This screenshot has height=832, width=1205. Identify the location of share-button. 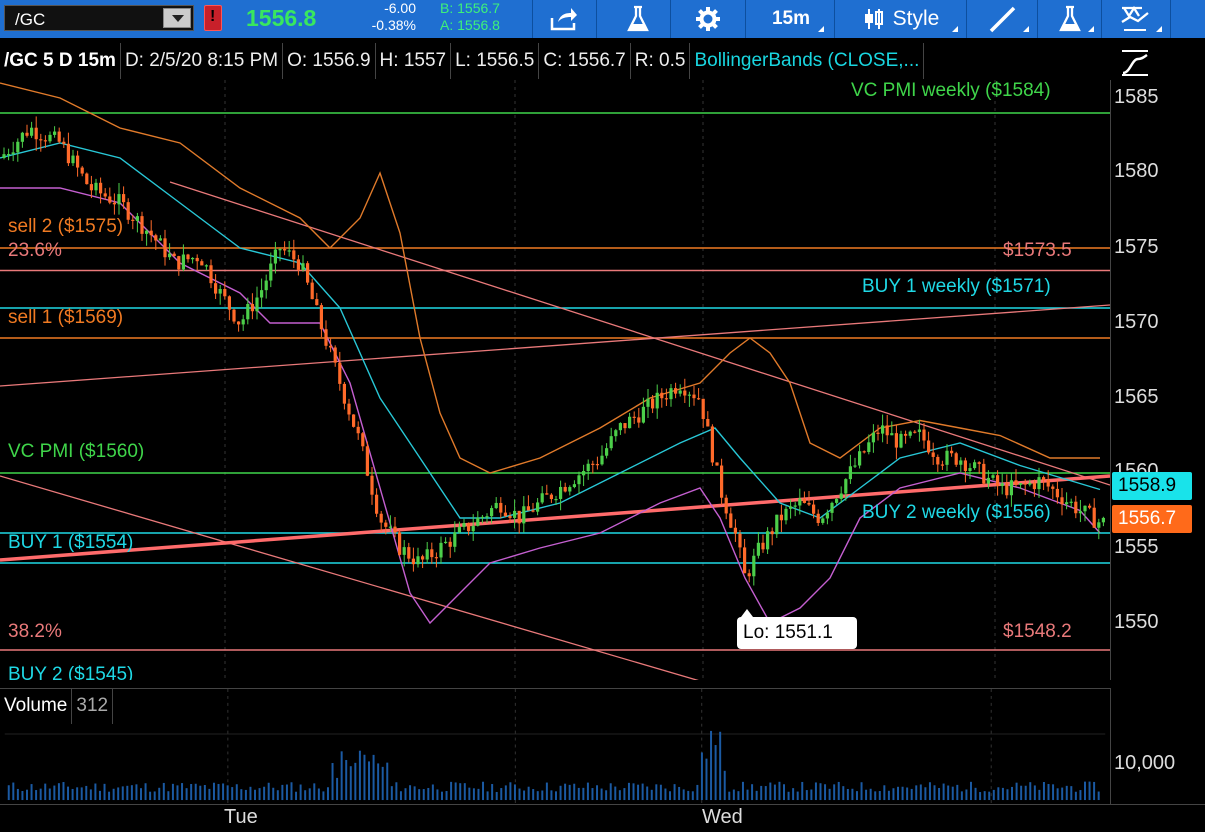
(564, 19).